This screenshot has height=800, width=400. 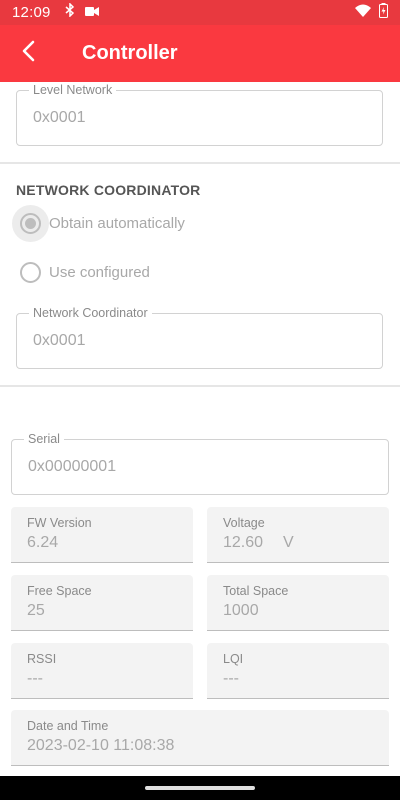 What do you see at coordinates (30, 223) in the screenshot?
I see `radio-selected-icon` at bounding box center [30, 223].